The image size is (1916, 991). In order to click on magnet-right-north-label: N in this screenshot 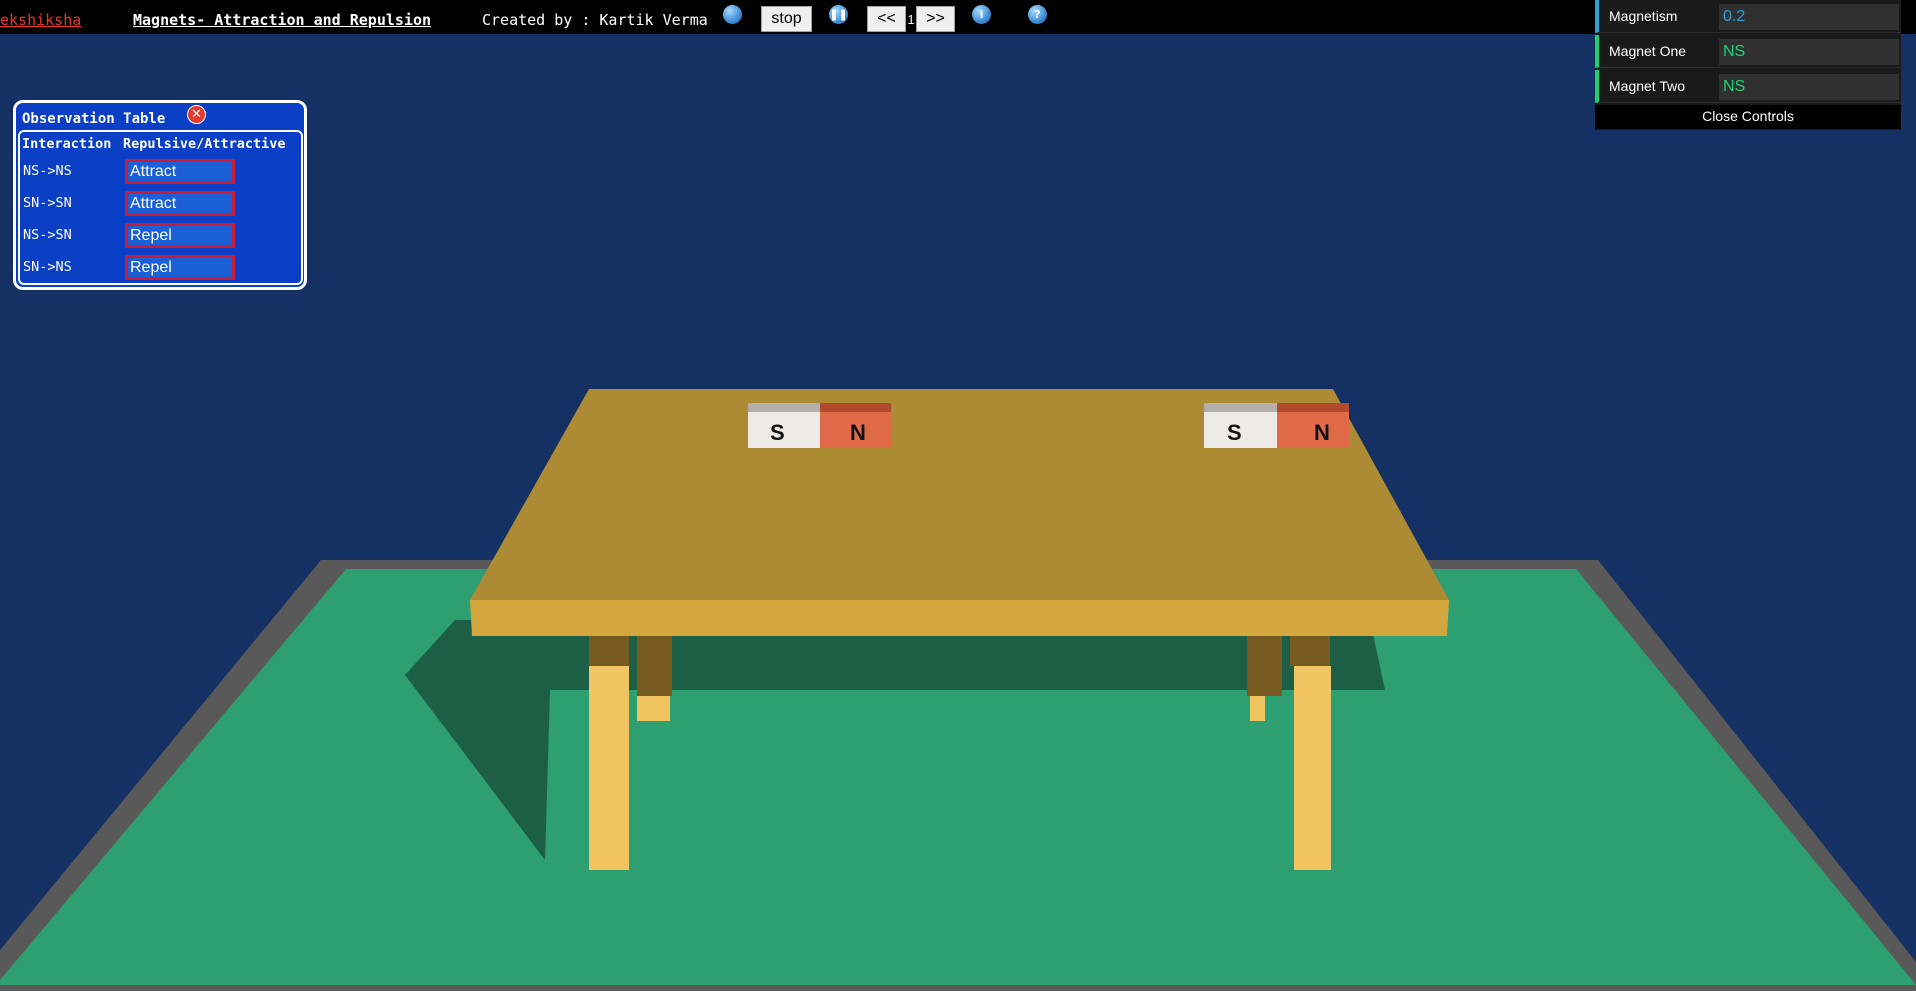, I will do `click(1322, 432)`.